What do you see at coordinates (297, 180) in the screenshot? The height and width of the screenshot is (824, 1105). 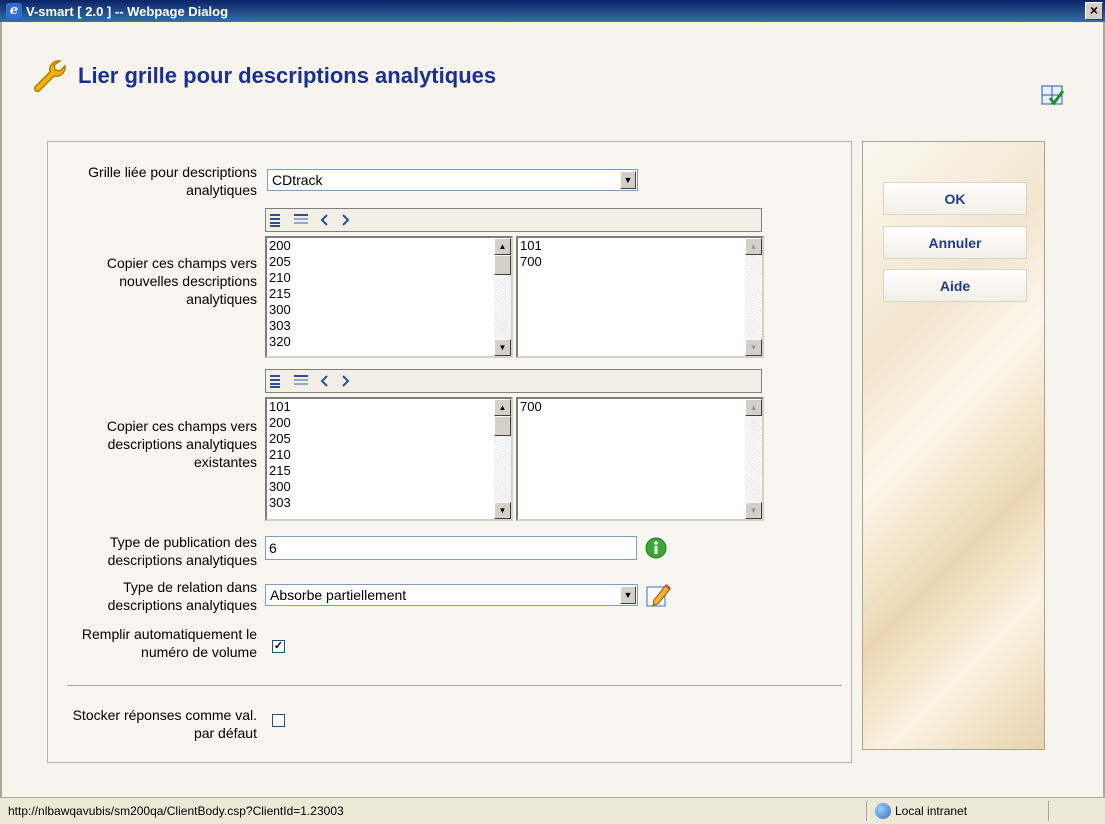 I see `linked-grid-value: CDtrack` at bounding box center [297, 180].